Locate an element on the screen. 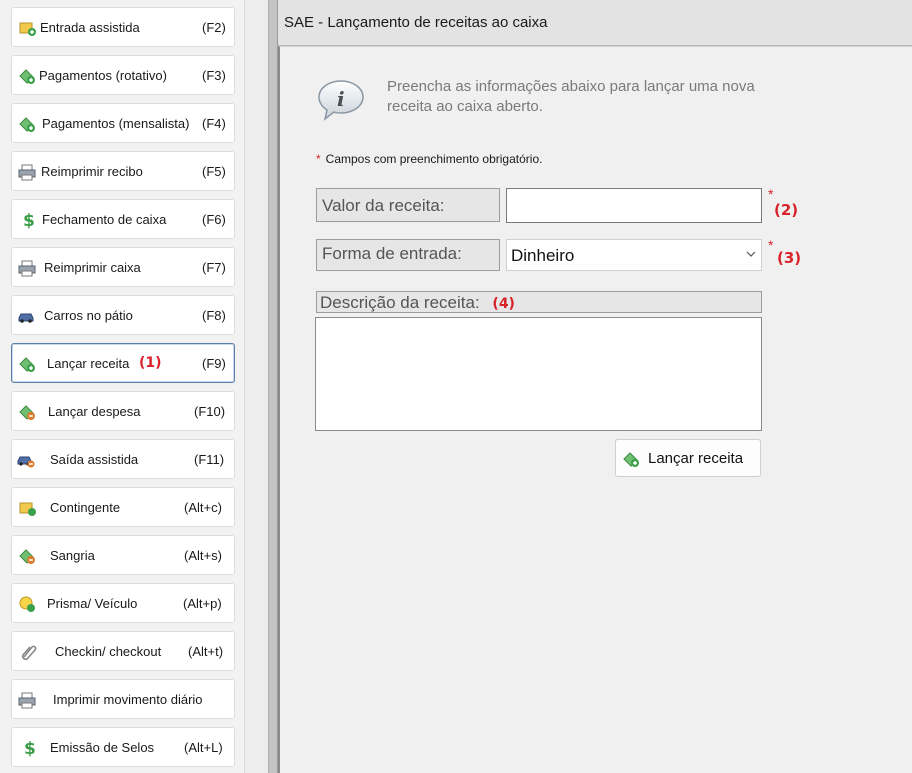 This screenshot has width=912, height=773. sidebar-item-lancar-receita: Lançar receita (1) (F9) is located at coordinates (123, 363).